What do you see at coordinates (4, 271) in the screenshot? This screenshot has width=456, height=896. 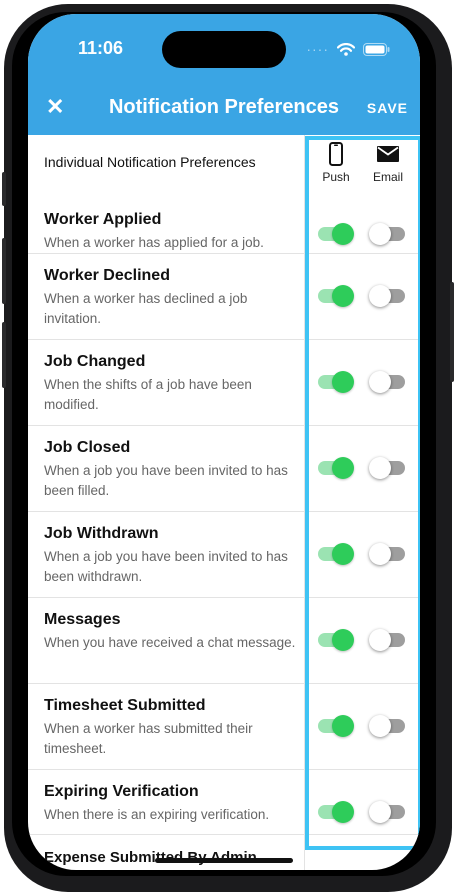 I see `volume-up-button` at bounding box center [4, 271].